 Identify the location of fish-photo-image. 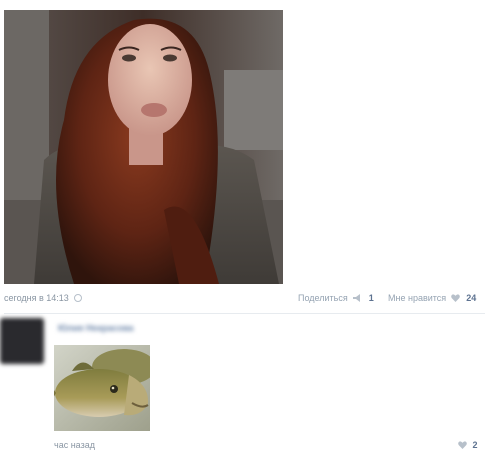
(102, 388).